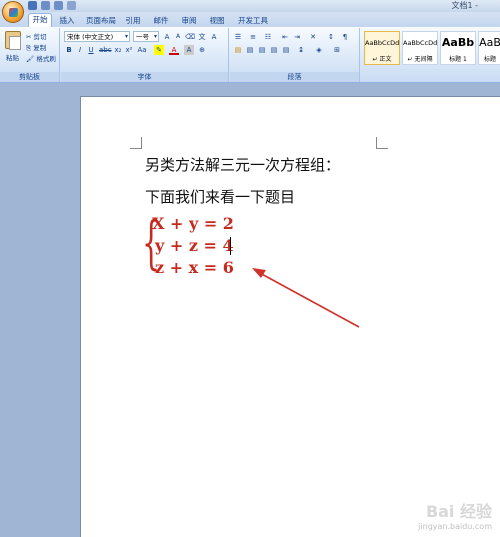 This screenshot has width=500, height=537. I want to click on watermark: Bai 经验 jingyan.baidu.com, so click(455, 514).